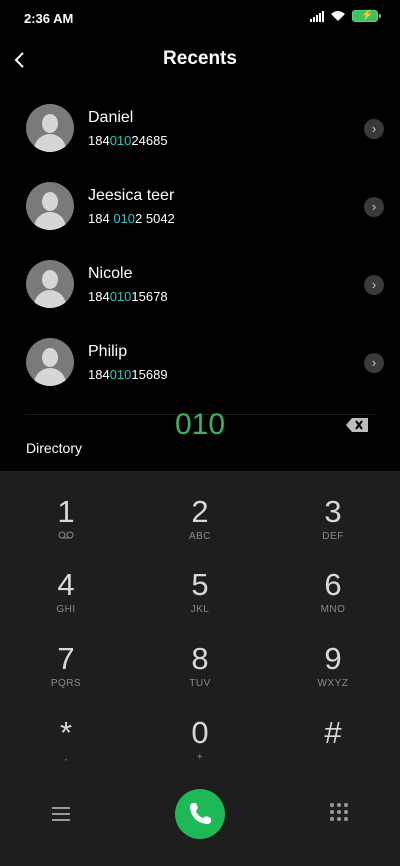  Describe the element at coordinates (339, 812) in the screenshot. I see `dialpad-toggle-icon` at that location.